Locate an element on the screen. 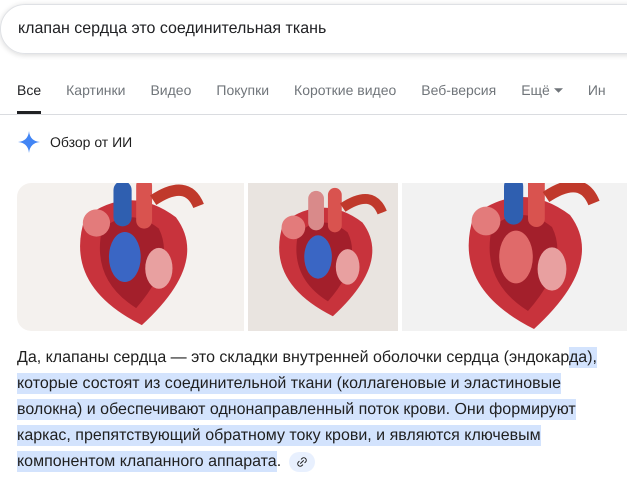 This screenshot has width=627, height=480. tab: Короткие видео is located at coordinates (345, 94).